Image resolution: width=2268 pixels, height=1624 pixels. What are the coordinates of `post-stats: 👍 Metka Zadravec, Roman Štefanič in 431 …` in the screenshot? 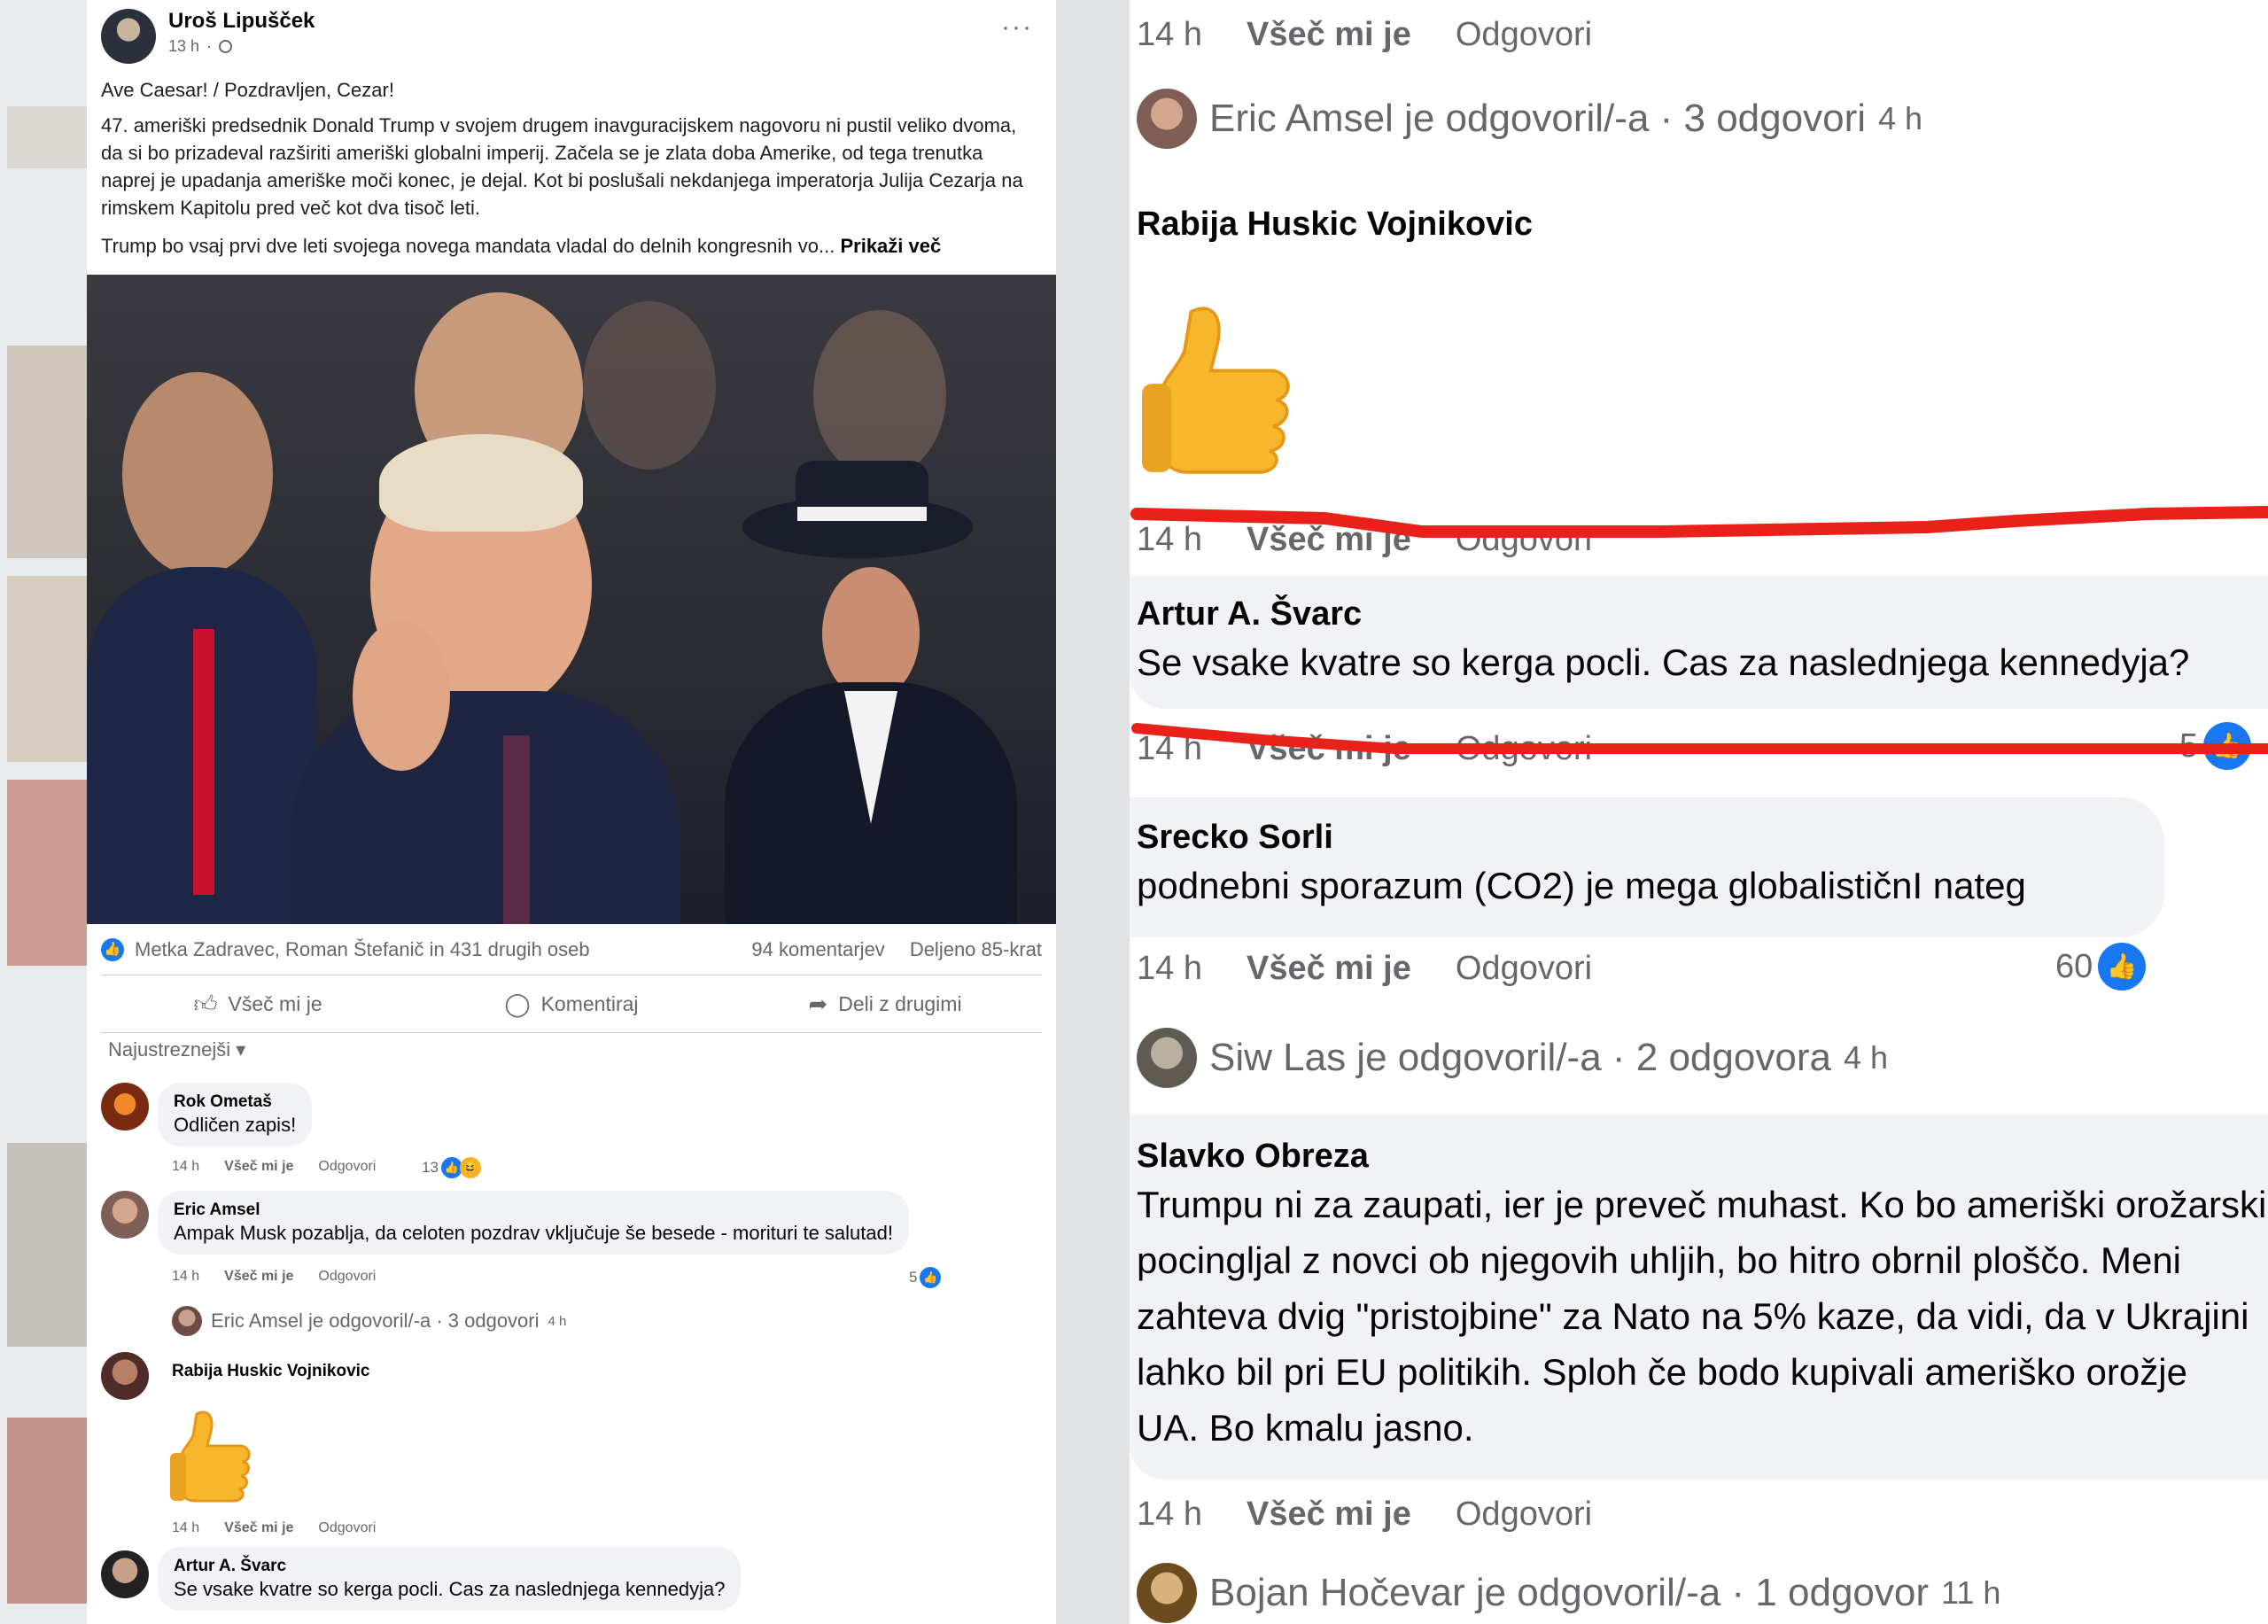 It's located at (571, 951).